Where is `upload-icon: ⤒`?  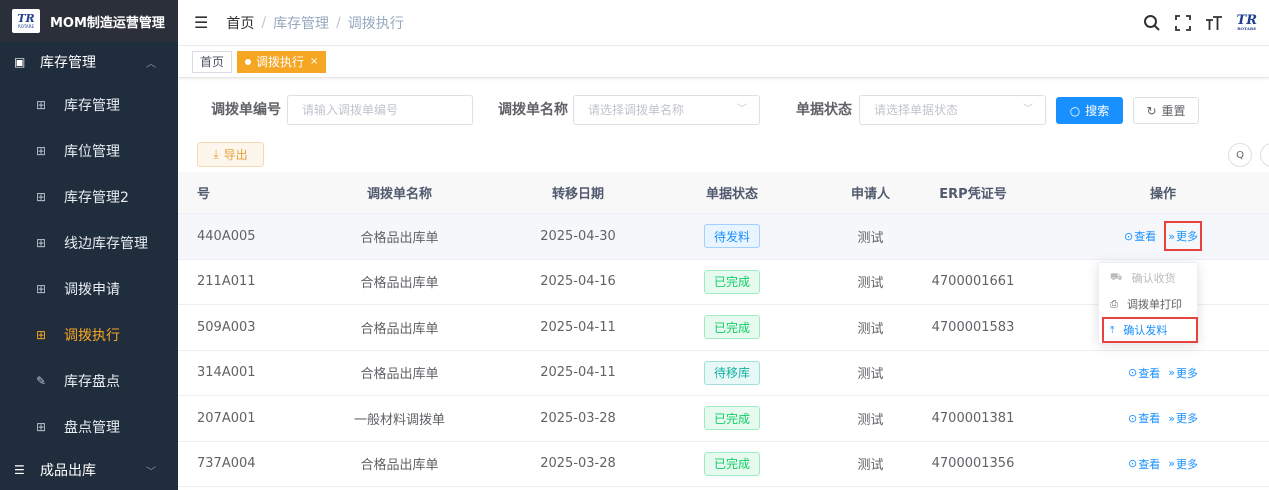 upload-icon: ⤒ is located at coordinates (1112, 330).